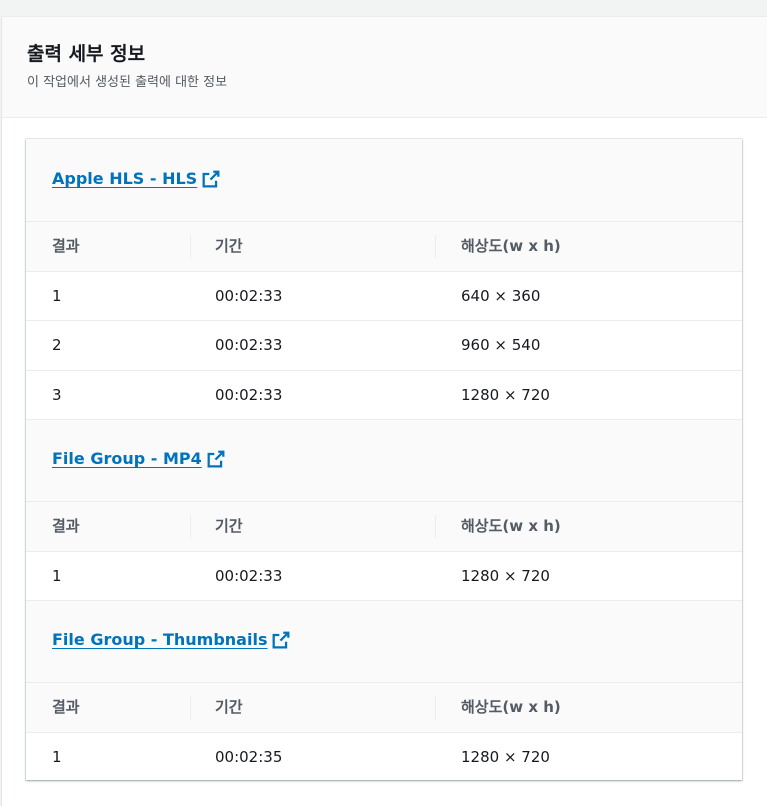 The height and width of the screenshot is (806, 767). I want to click on cell-resolution: 640 × 360, so click(501, 296).